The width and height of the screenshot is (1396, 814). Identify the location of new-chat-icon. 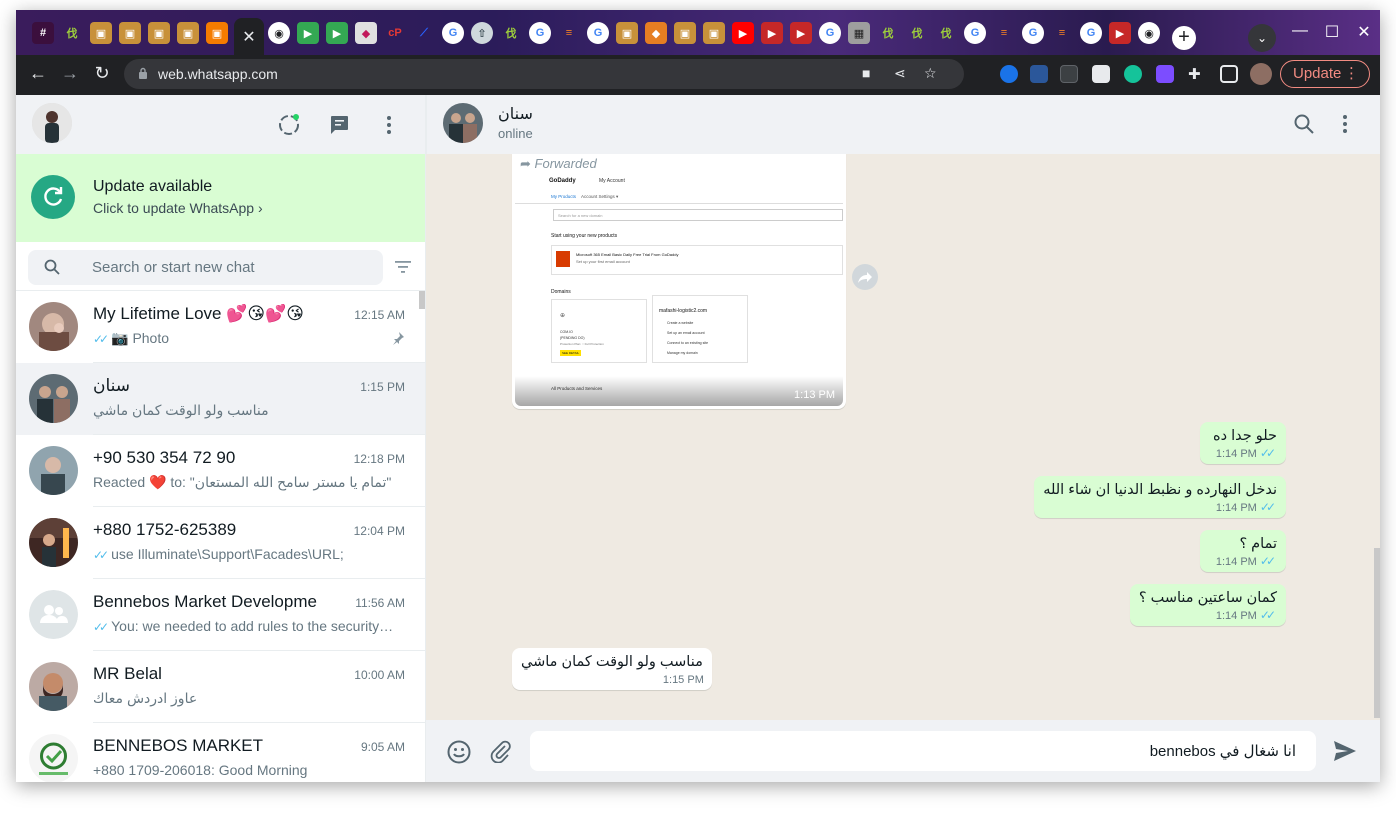
(339, 125).